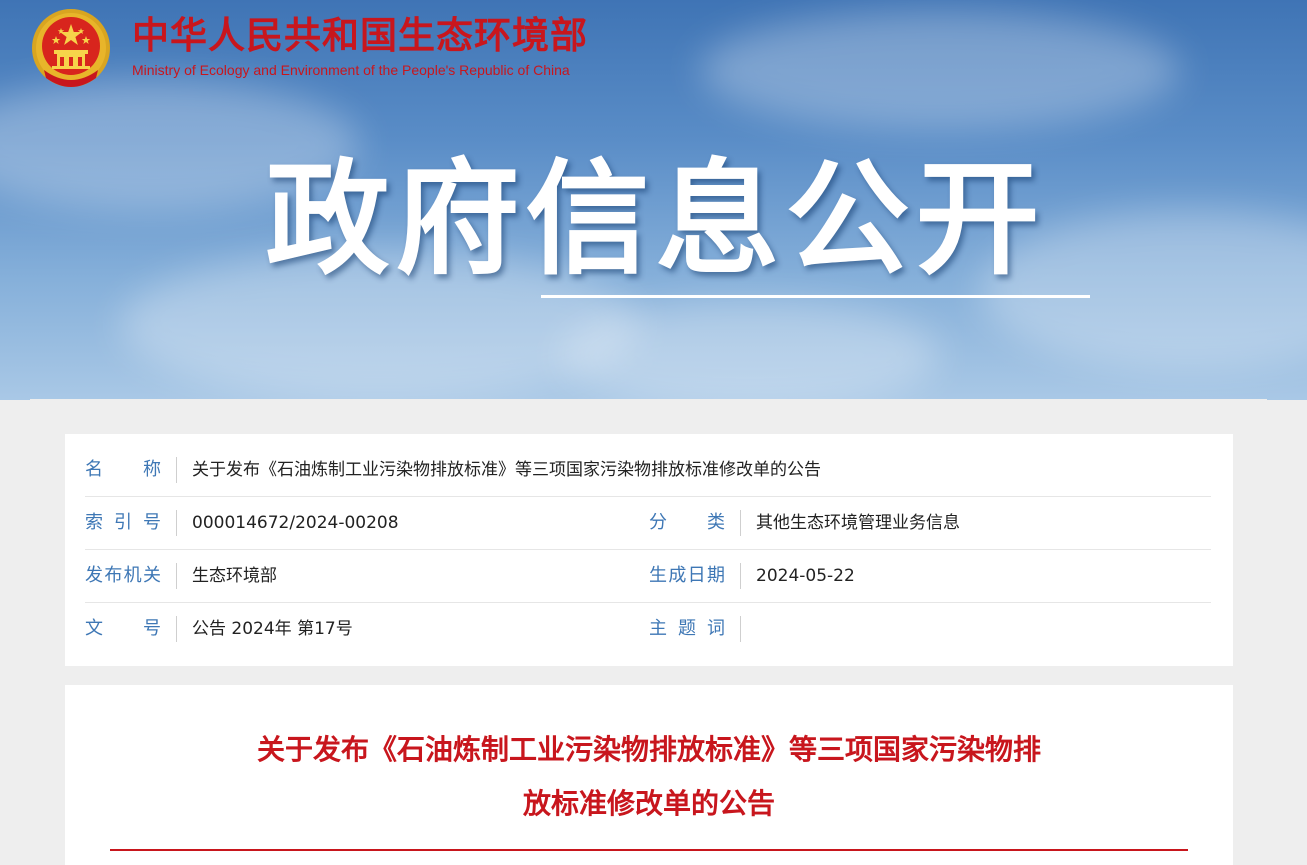  What do you see at coordinates (506, 470) in the screenshot?
I see `meta-value-name: 关于发布《石油炼制工业污染物排放标准》等三项国家污染物排放标准修改单的公告` at bounding box center [506, 470].